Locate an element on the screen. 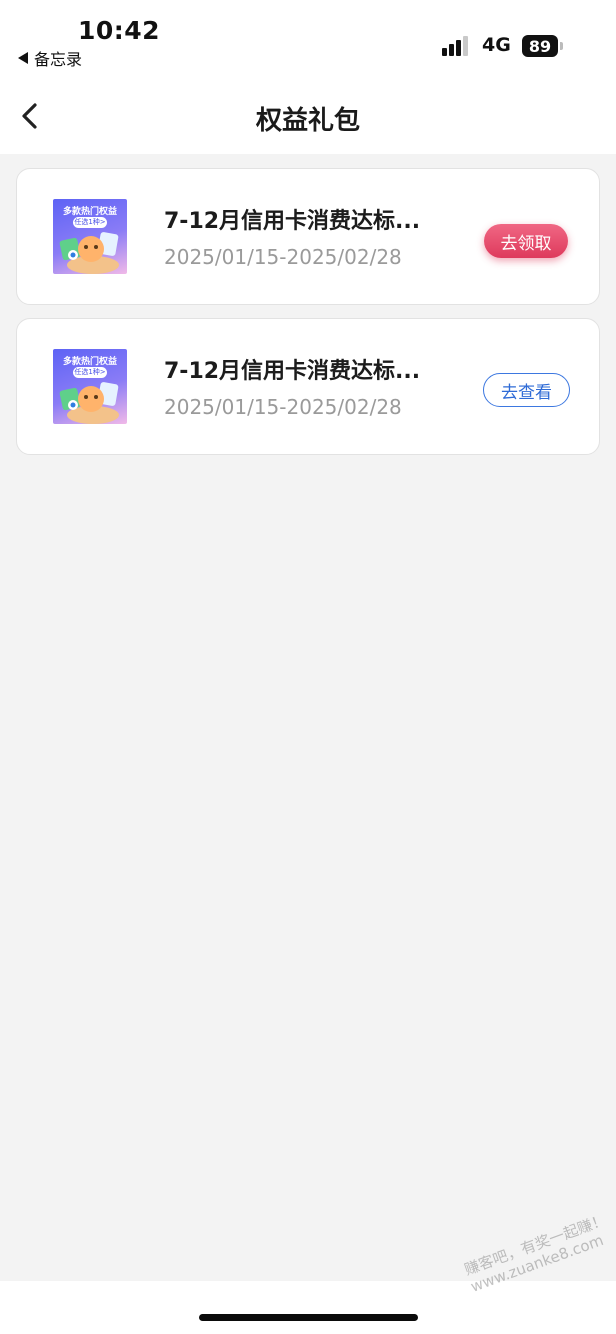 This screenshot has width=616, height=1334. bottom-safe-area is located at coordinates (308, 1307).